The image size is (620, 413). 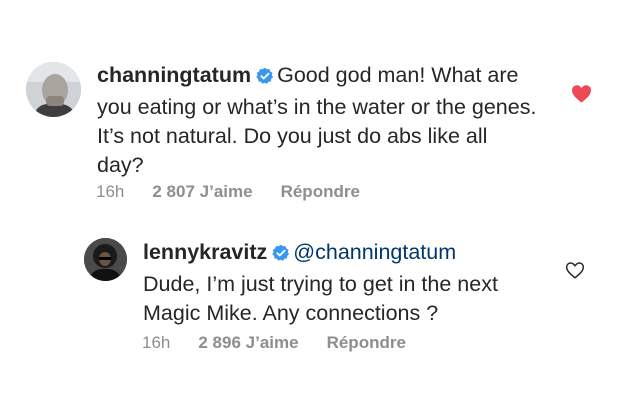 What do you see at coordinates (581, 96) in the screenshot?
I see `heart-filled-icon` at bounding box center [581, 96].